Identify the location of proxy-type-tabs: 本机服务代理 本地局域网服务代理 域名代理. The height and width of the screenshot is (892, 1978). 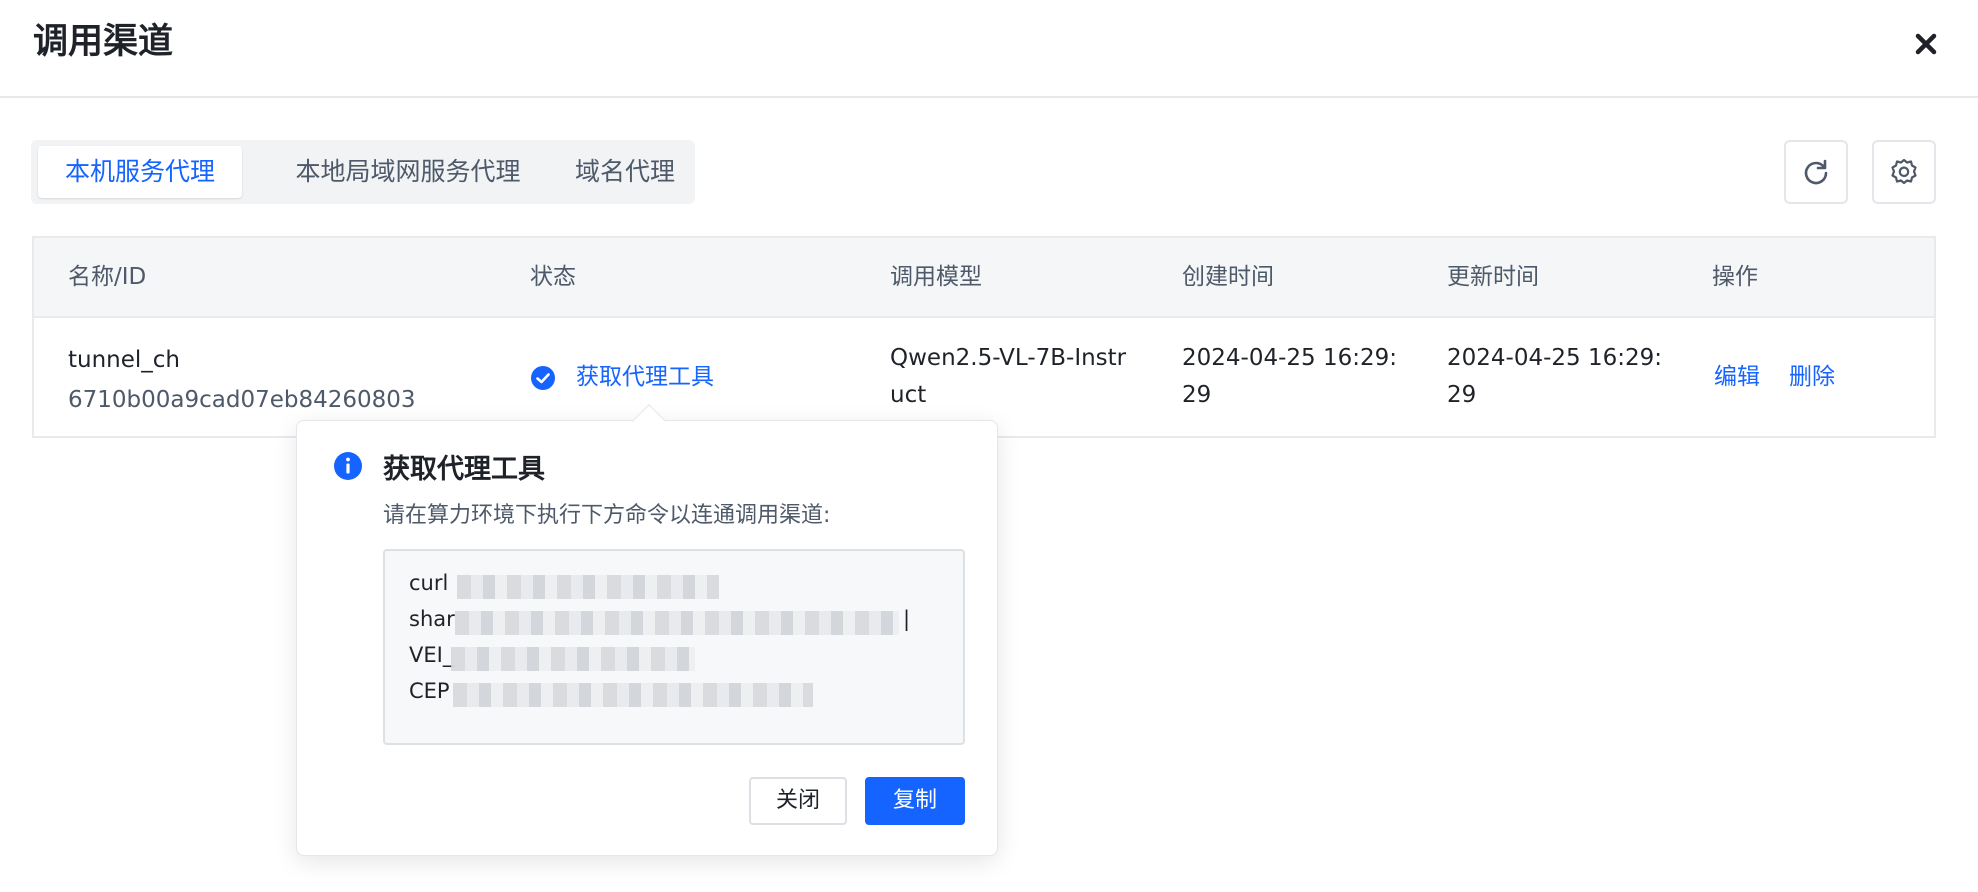
(363, 172).